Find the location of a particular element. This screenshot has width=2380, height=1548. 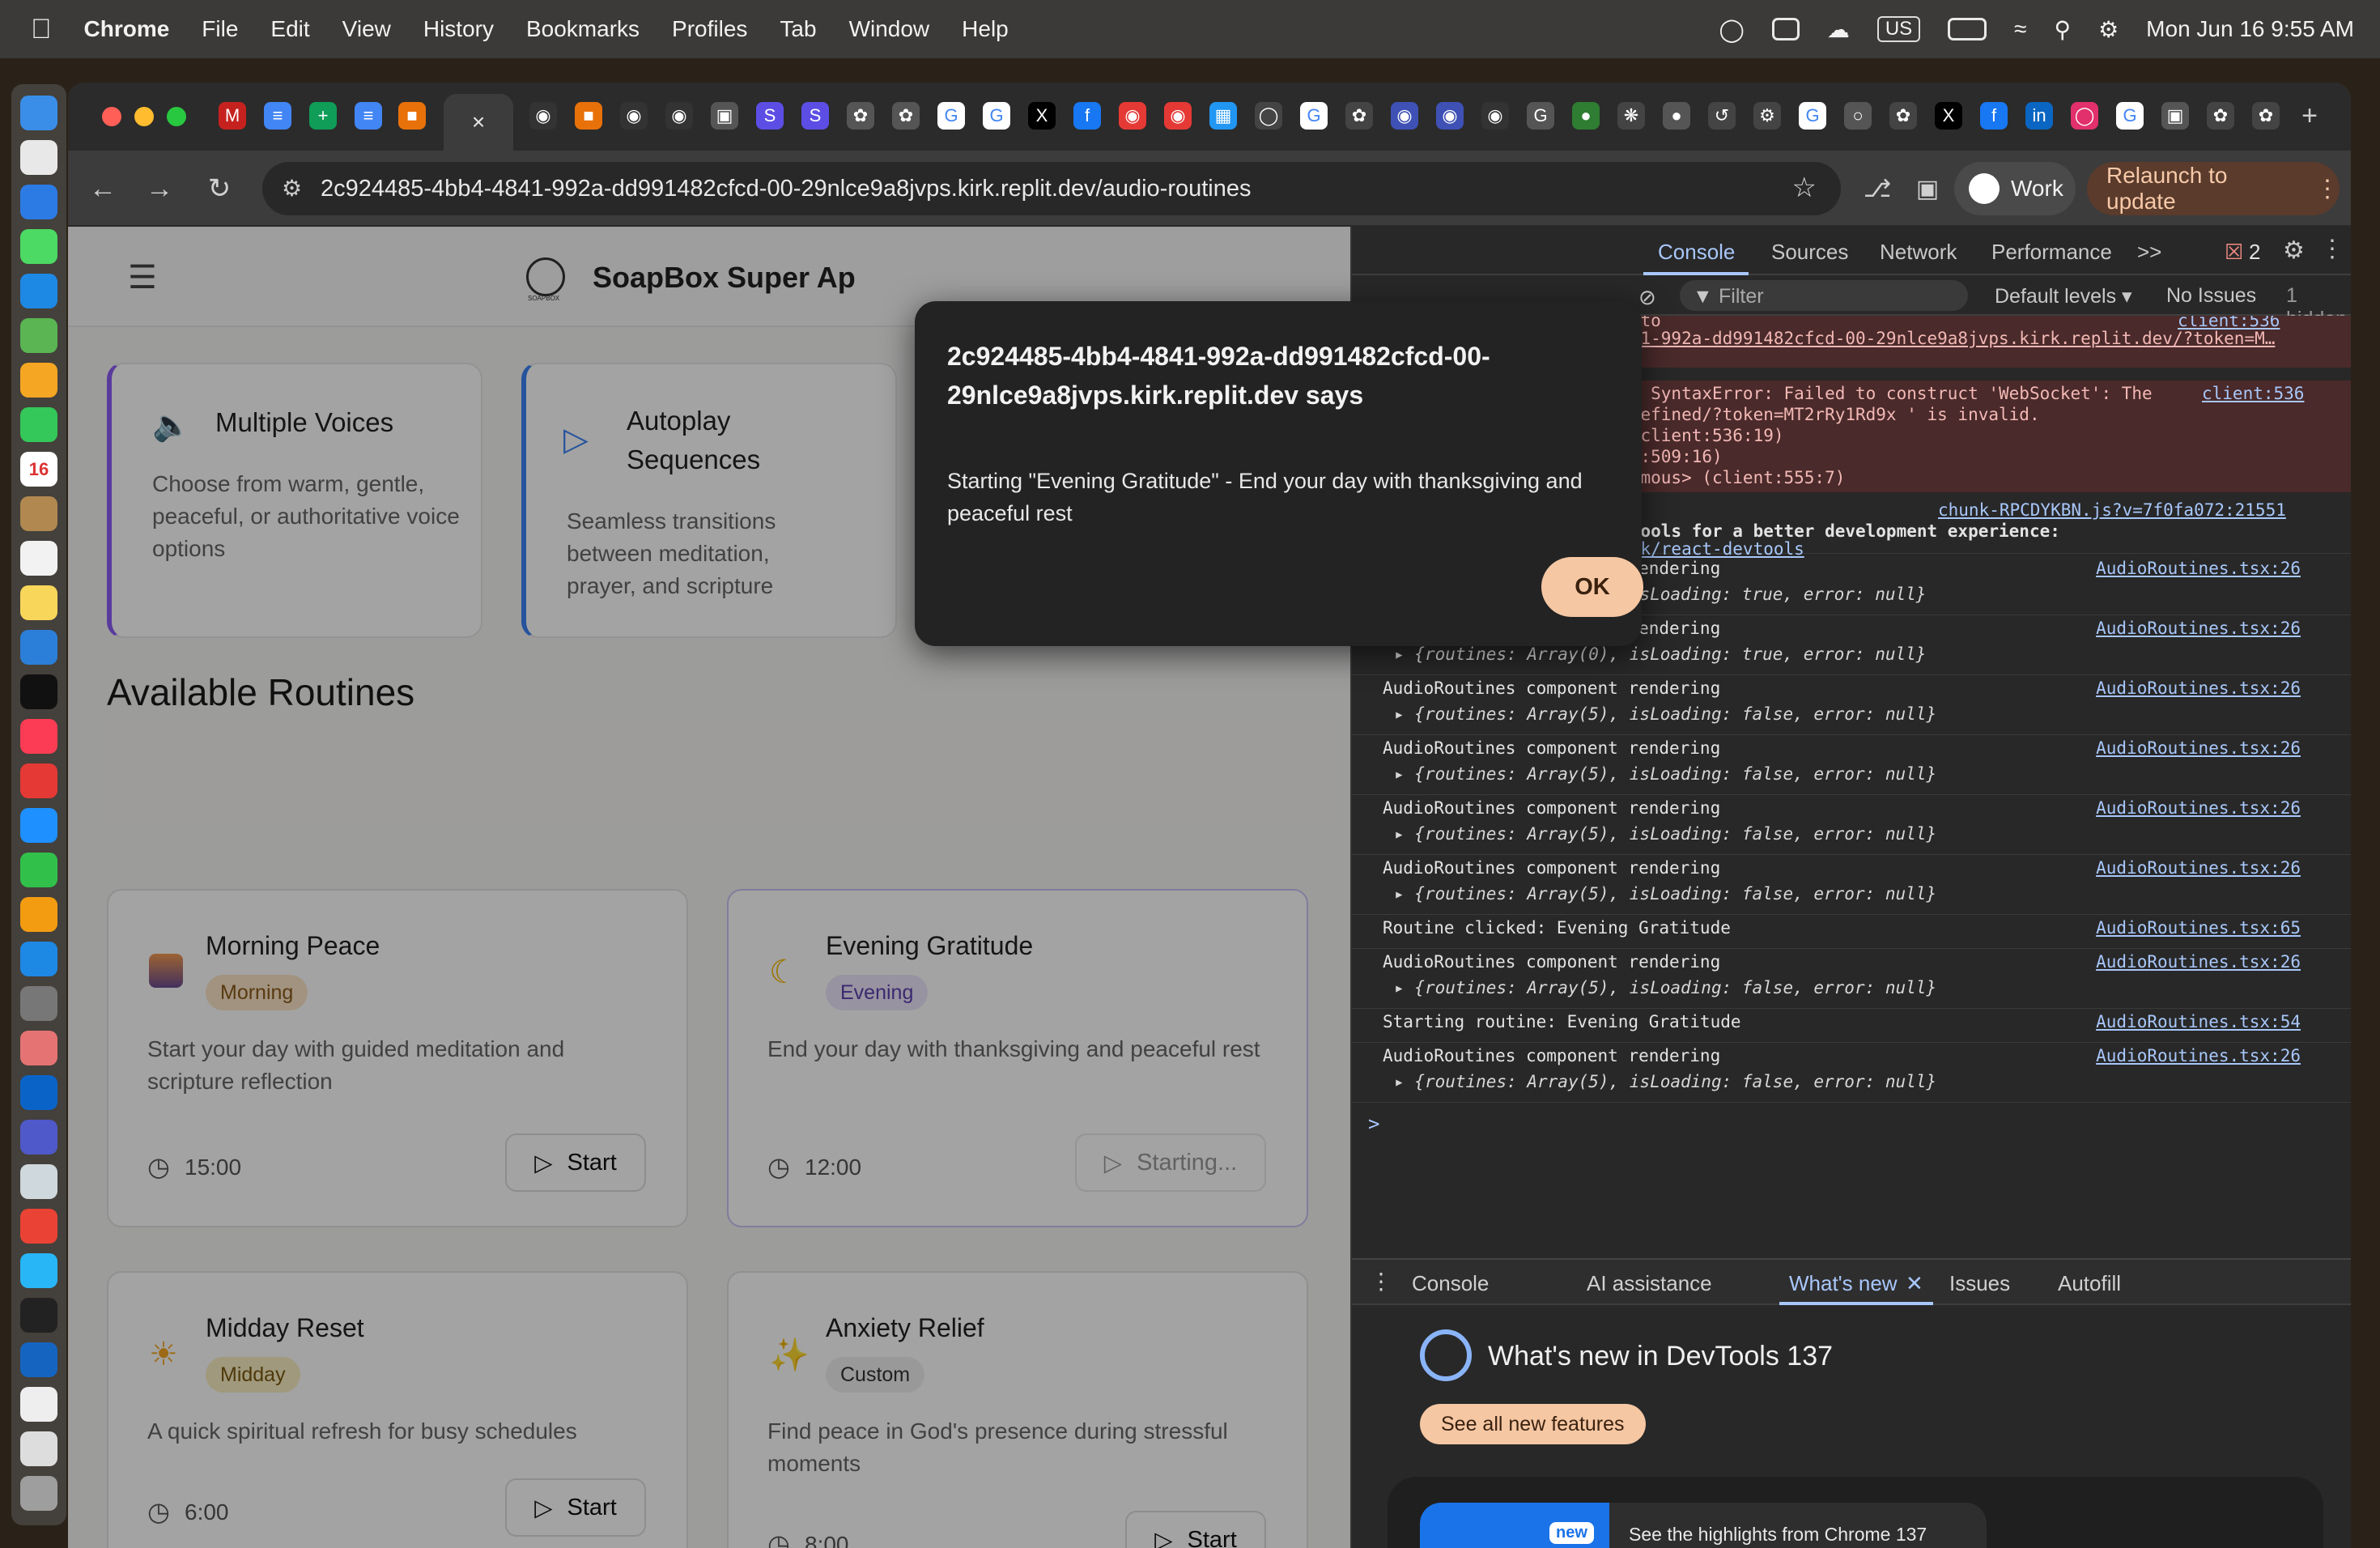

trash-icon is located at coordinates (38, 1494).